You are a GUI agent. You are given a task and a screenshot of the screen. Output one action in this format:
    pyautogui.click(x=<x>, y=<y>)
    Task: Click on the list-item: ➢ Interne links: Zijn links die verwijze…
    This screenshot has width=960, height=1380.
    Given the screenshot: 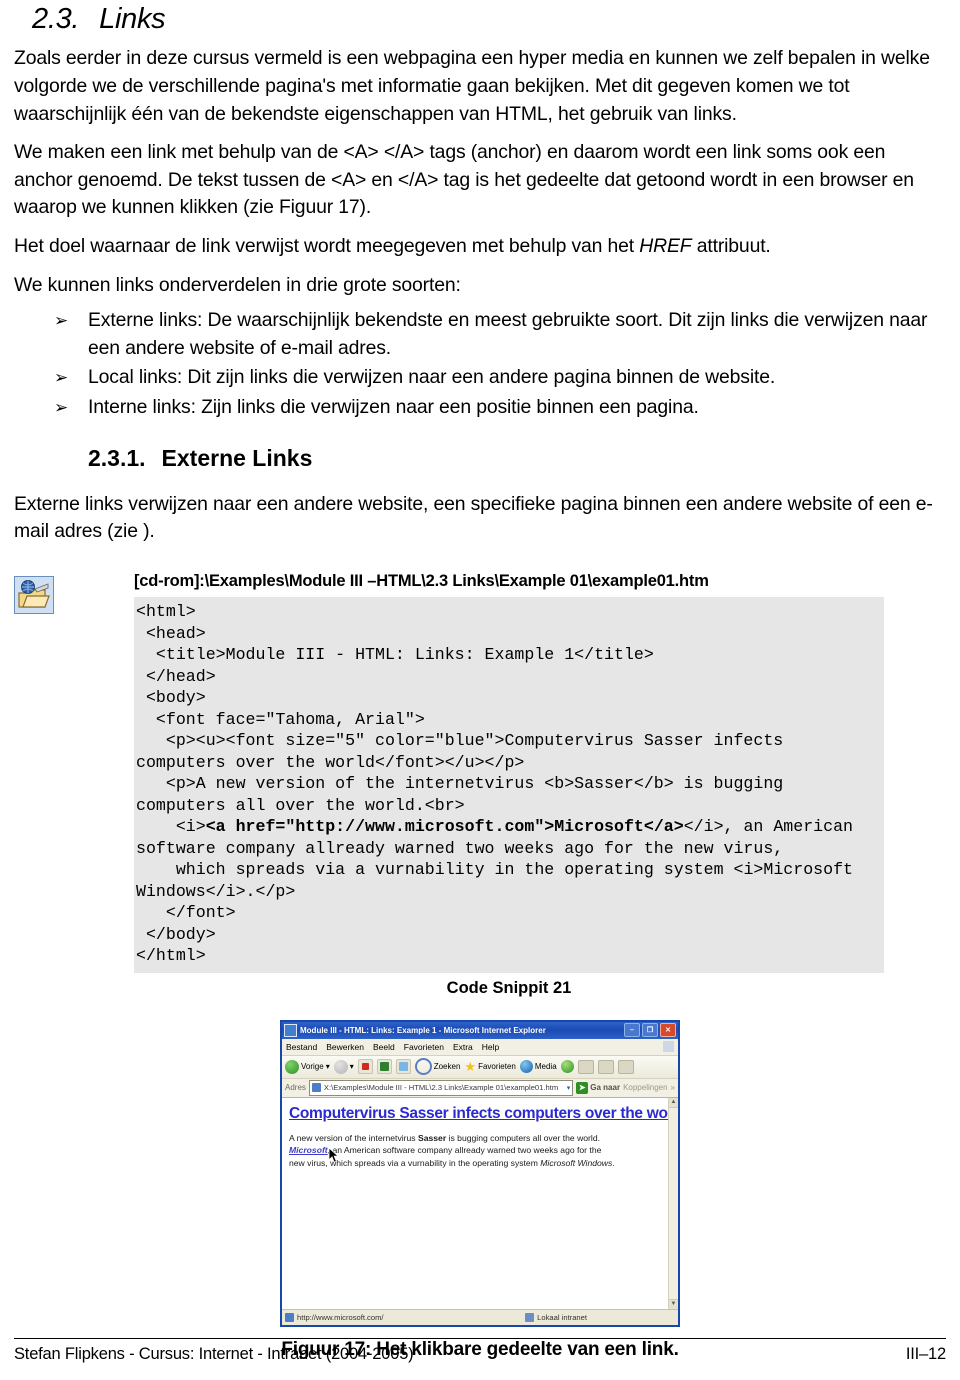 What is the action you would take?
    pyautogui.click(x=480, y=408)
    